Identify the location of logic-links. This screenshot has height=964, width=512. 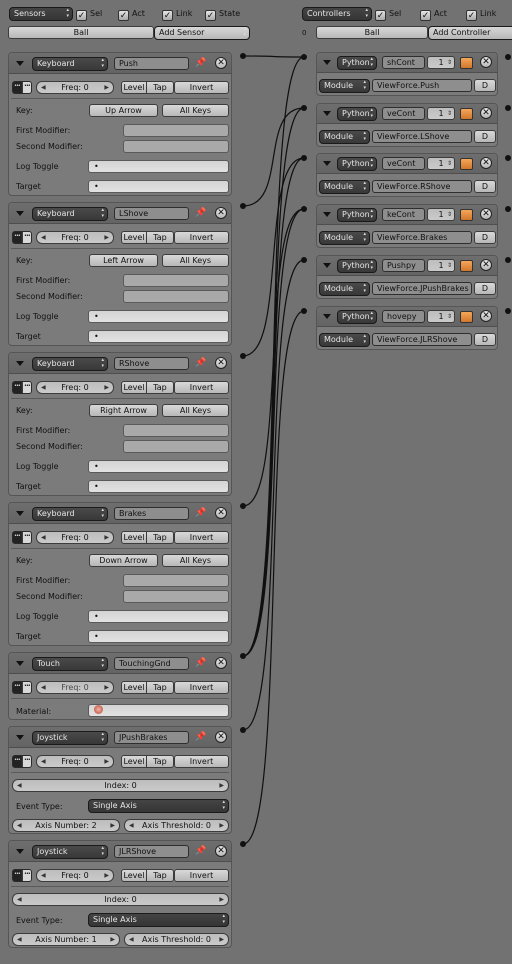
(273, 450).